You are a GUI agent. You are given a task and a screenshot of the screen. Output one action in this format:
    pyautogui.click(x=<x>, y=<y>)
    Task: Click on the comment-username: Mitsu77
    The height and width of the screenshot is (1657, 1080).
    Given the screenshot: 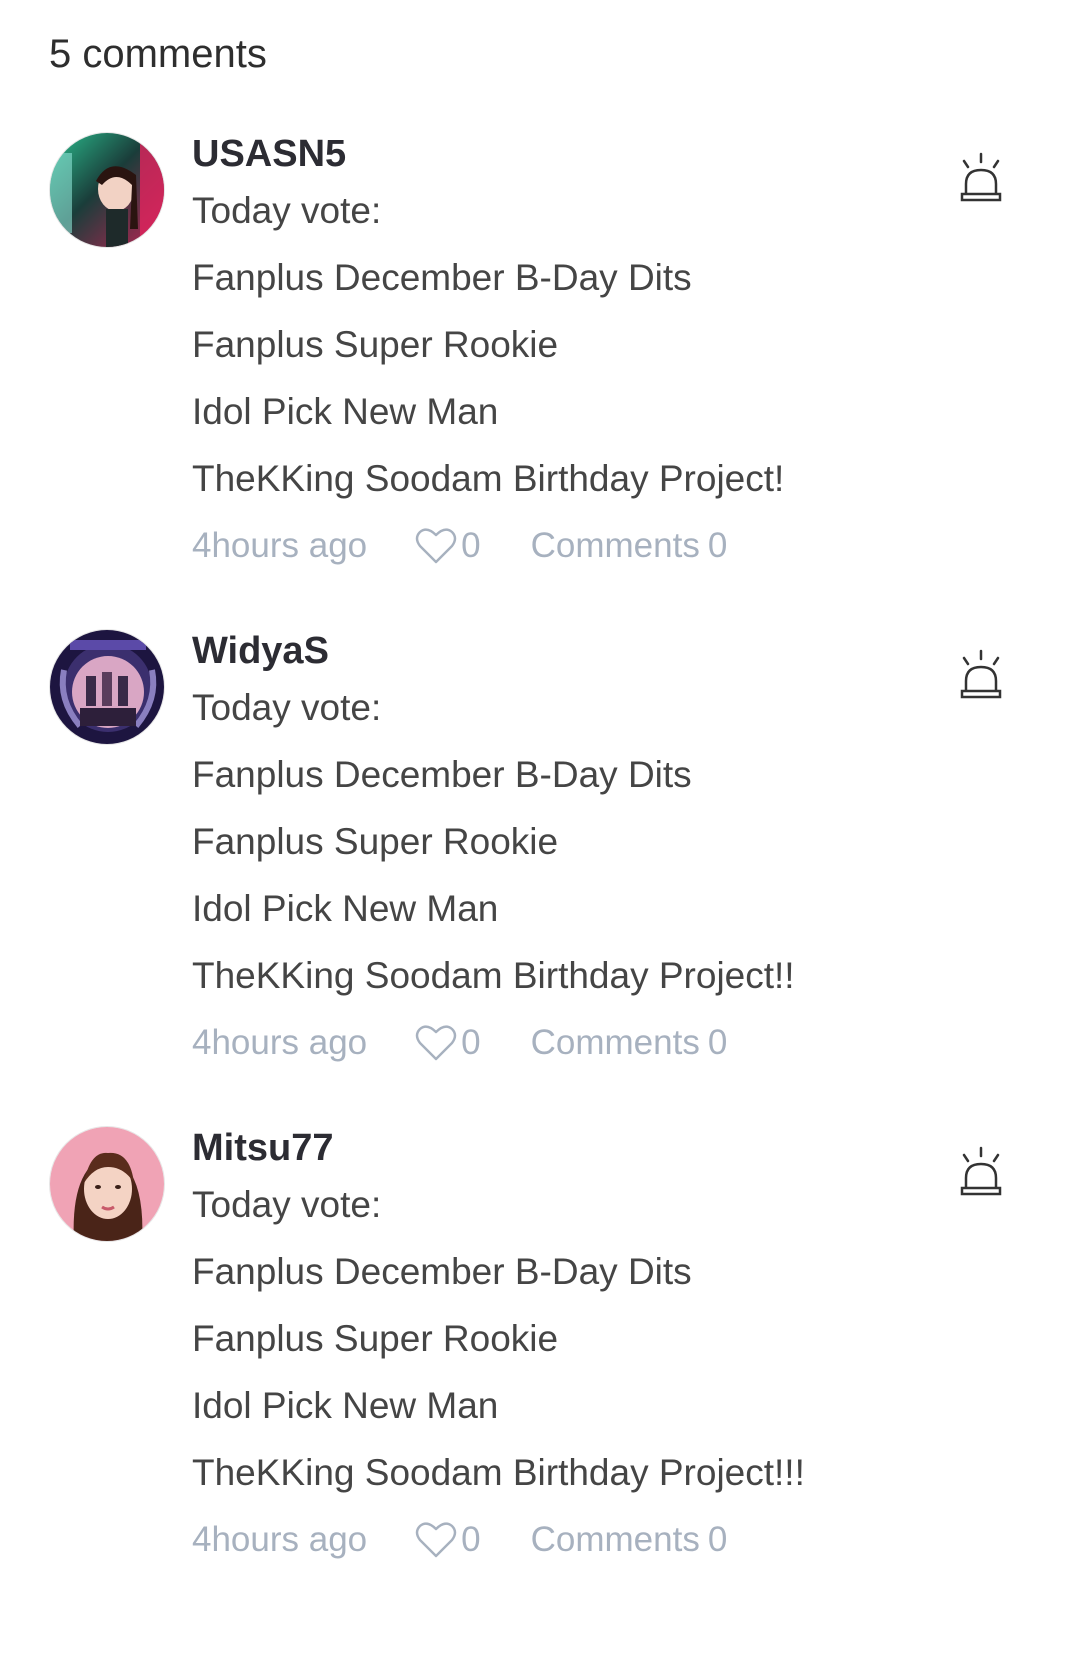 What is the action you would take?
    pyautogui.click(x=262, y=1148)
    